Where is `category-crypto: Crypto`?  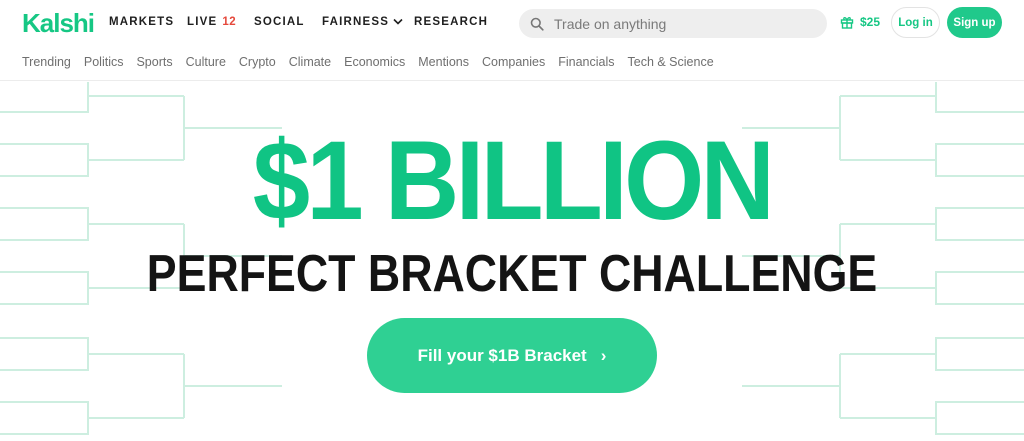 category-crypto: Crypto is located at coordinates (257, 62).